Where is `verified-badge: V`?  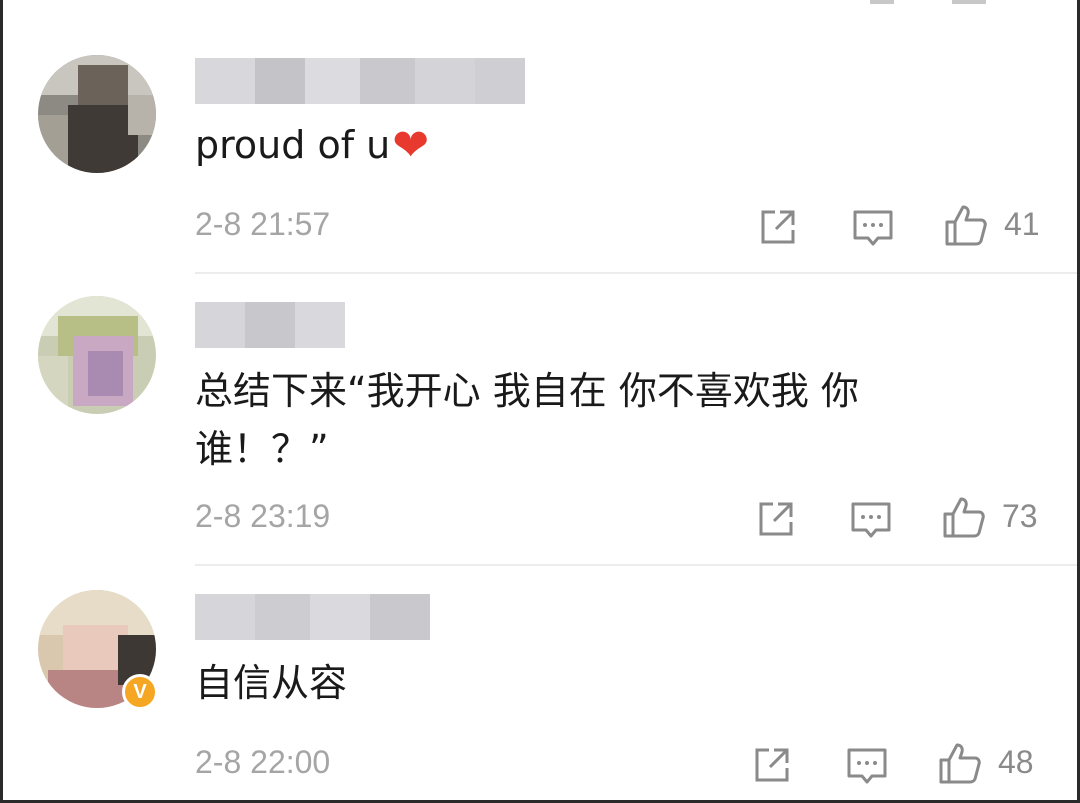
verified-badge: V is located at coordinates (140, 692).